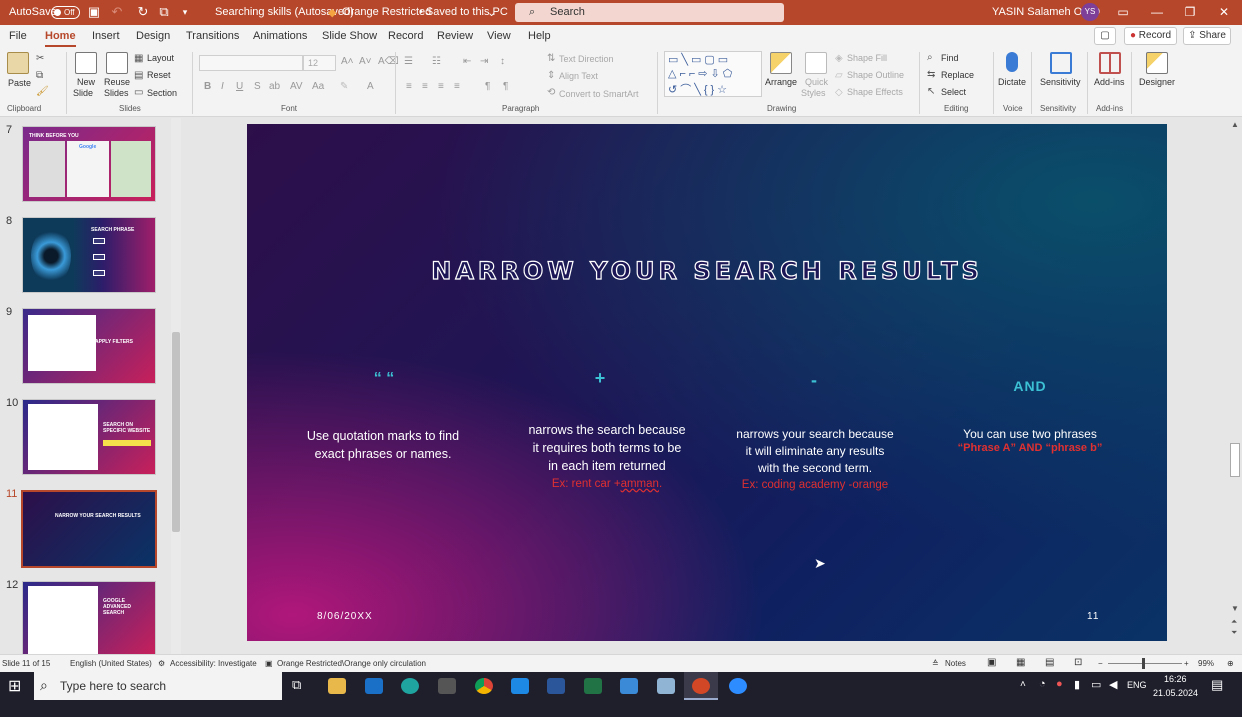 The image size is (1242, 717). Describe the element at coordinates (1059, 684) in the screenshot. I see `status-icon: ●` at that location.